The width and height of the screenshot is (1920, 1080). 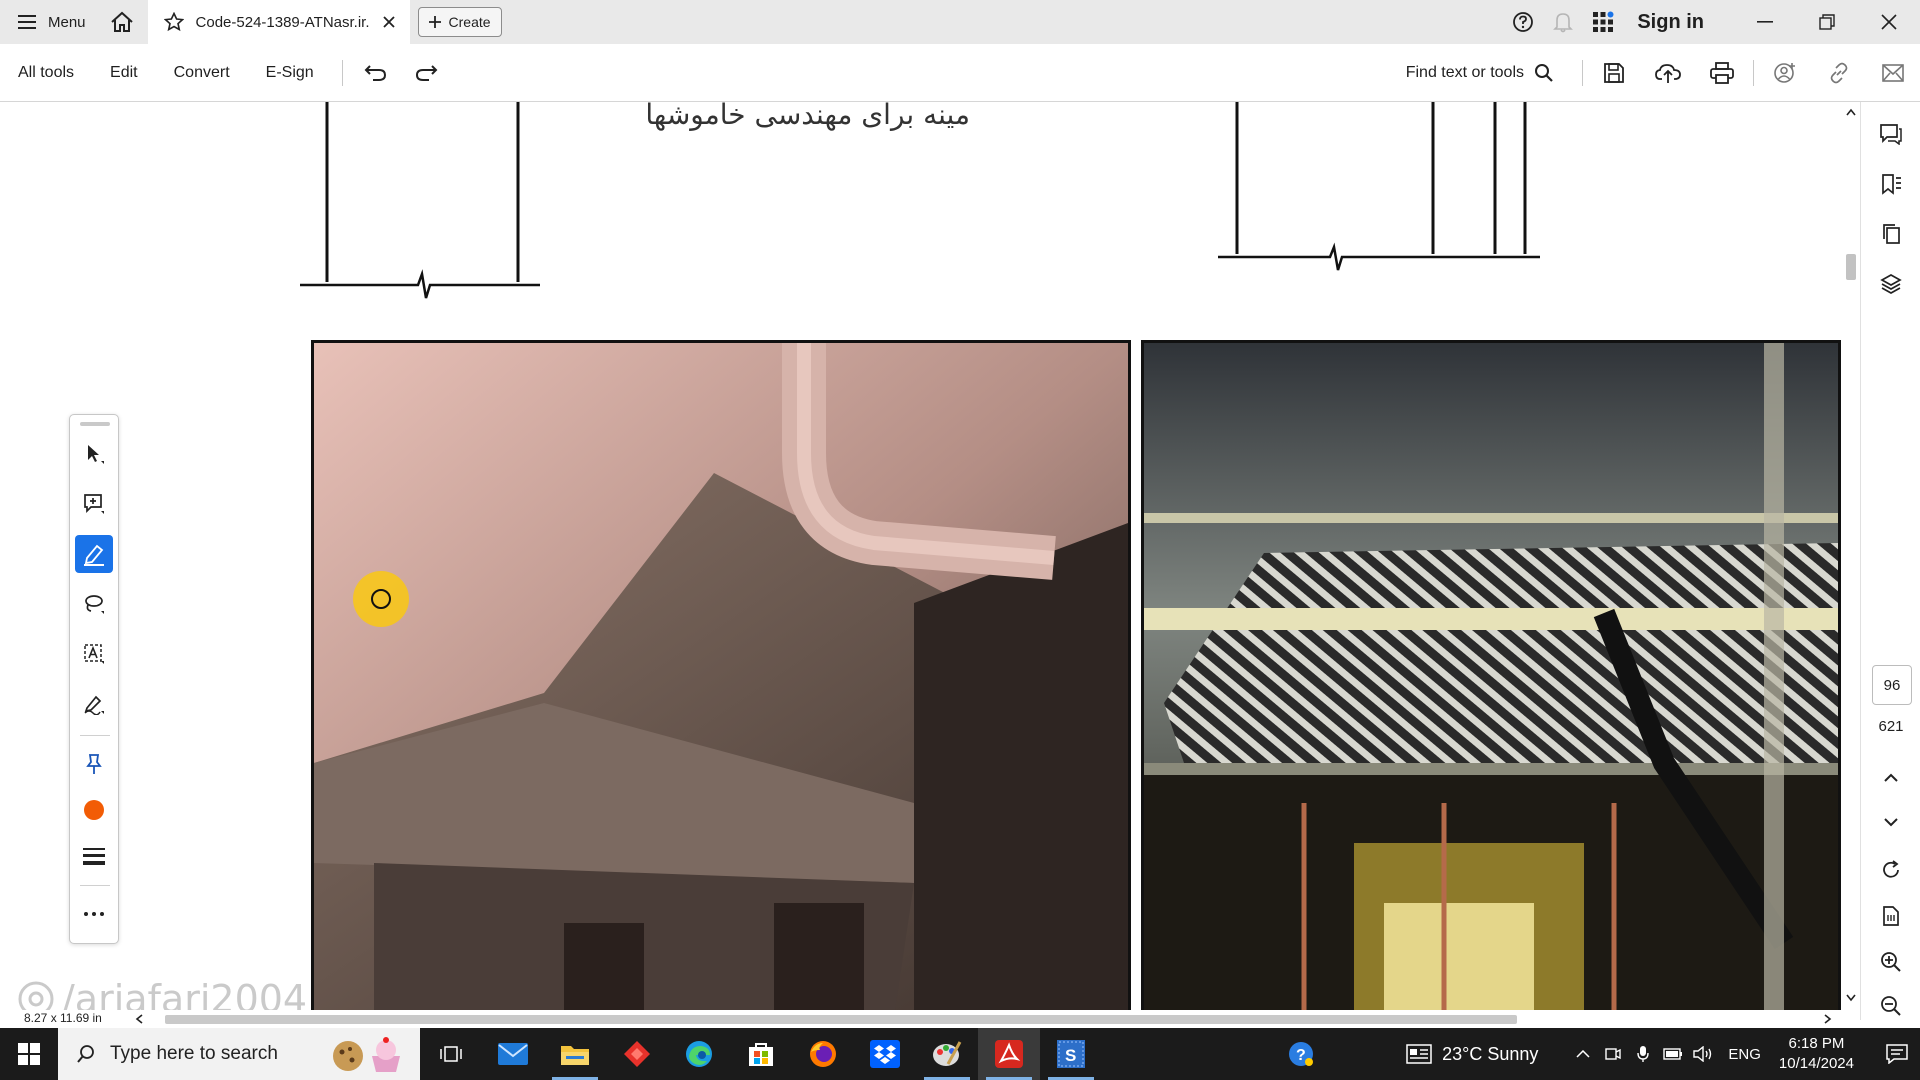 I want to click on close-window-button, so click(x=1889, y=22).